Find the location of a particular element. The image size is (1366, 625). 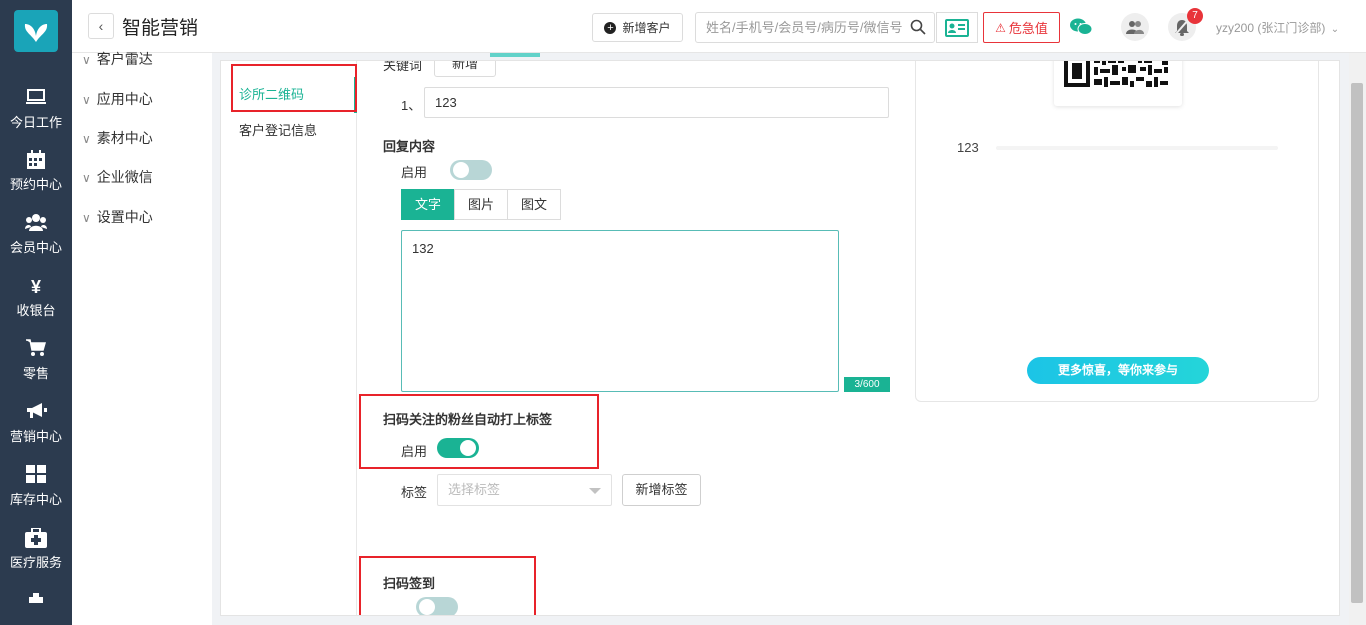

page-title: 智能营销 is located at coordinates (160, 28).